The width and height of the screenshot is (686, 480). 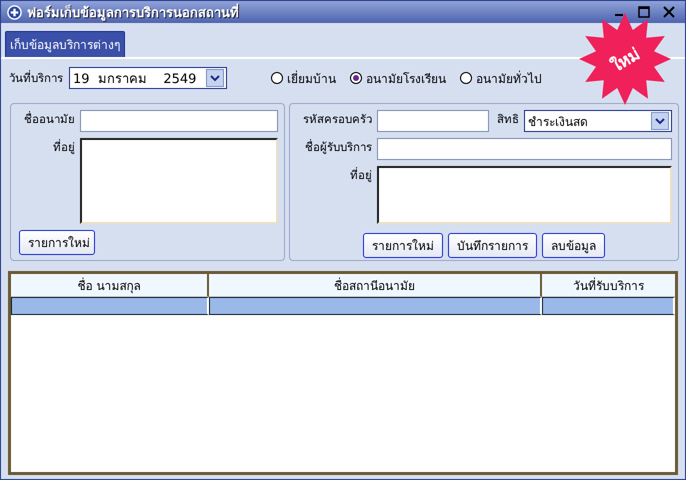 I want to click on field-label: ชื่ออนามัย, so click(x=49, y=119).